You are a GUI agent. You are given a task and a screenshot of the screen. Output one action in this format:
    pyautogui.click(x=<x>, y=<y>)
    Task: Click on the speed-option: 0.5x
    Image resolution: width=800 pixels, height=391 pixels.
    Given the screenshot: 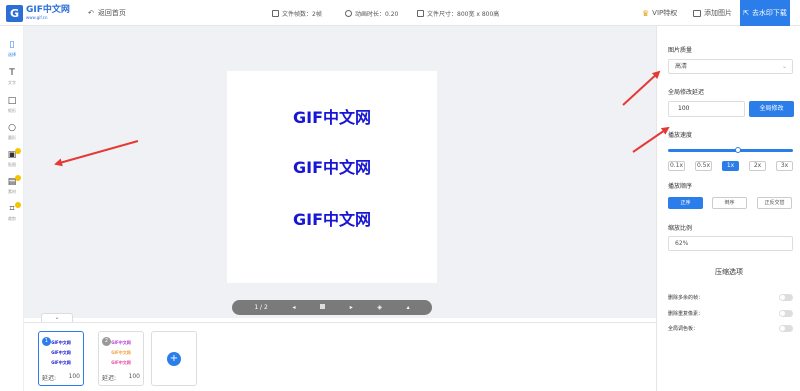 What is the action you would take?
    pyautogui.click(x=703, y=166)
    